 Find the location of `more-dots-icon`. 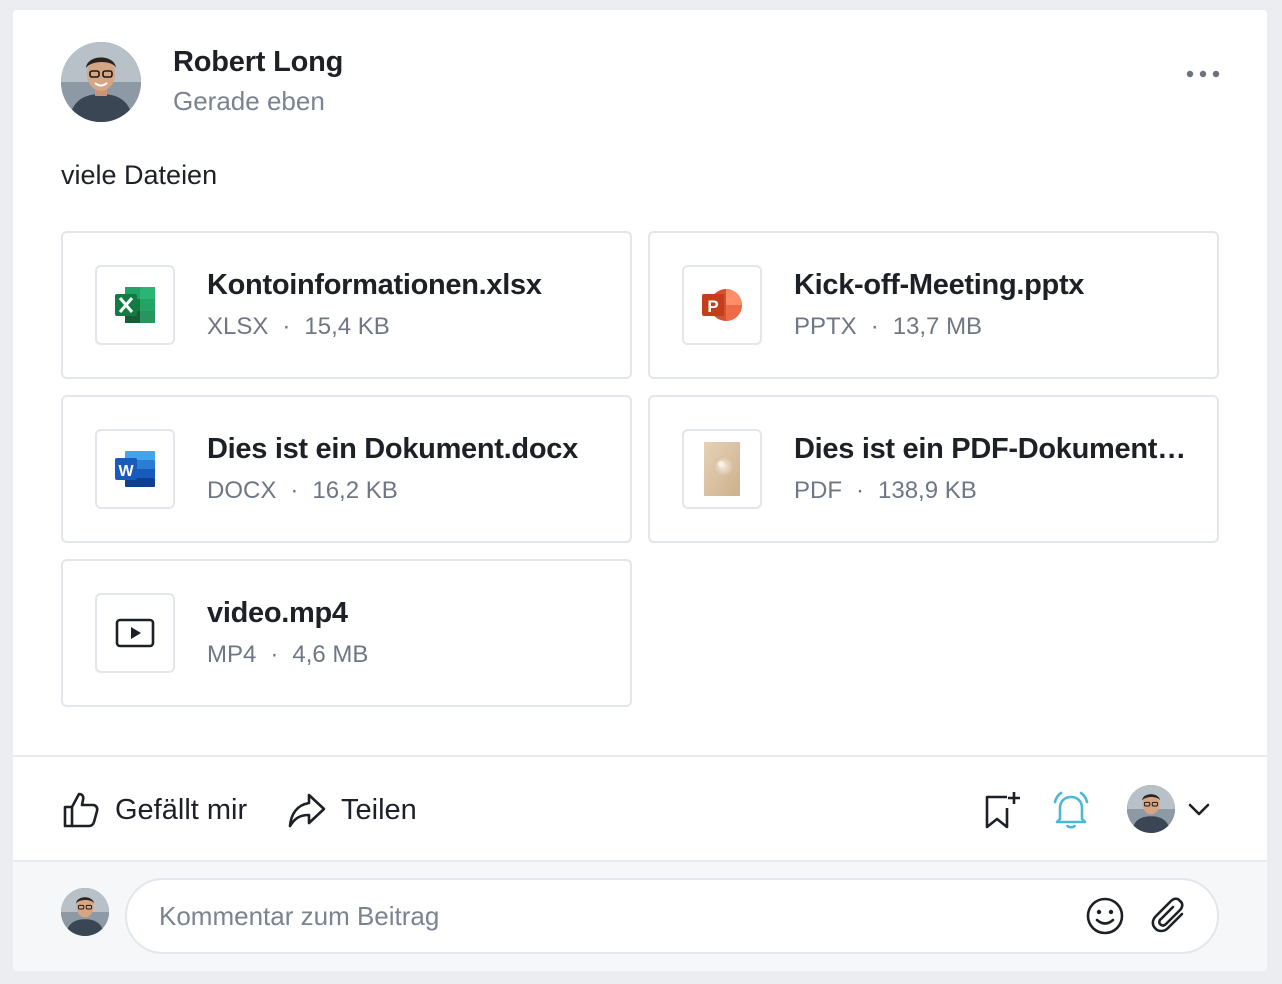

more-dots-icon is located at coordinates (1203, 74).